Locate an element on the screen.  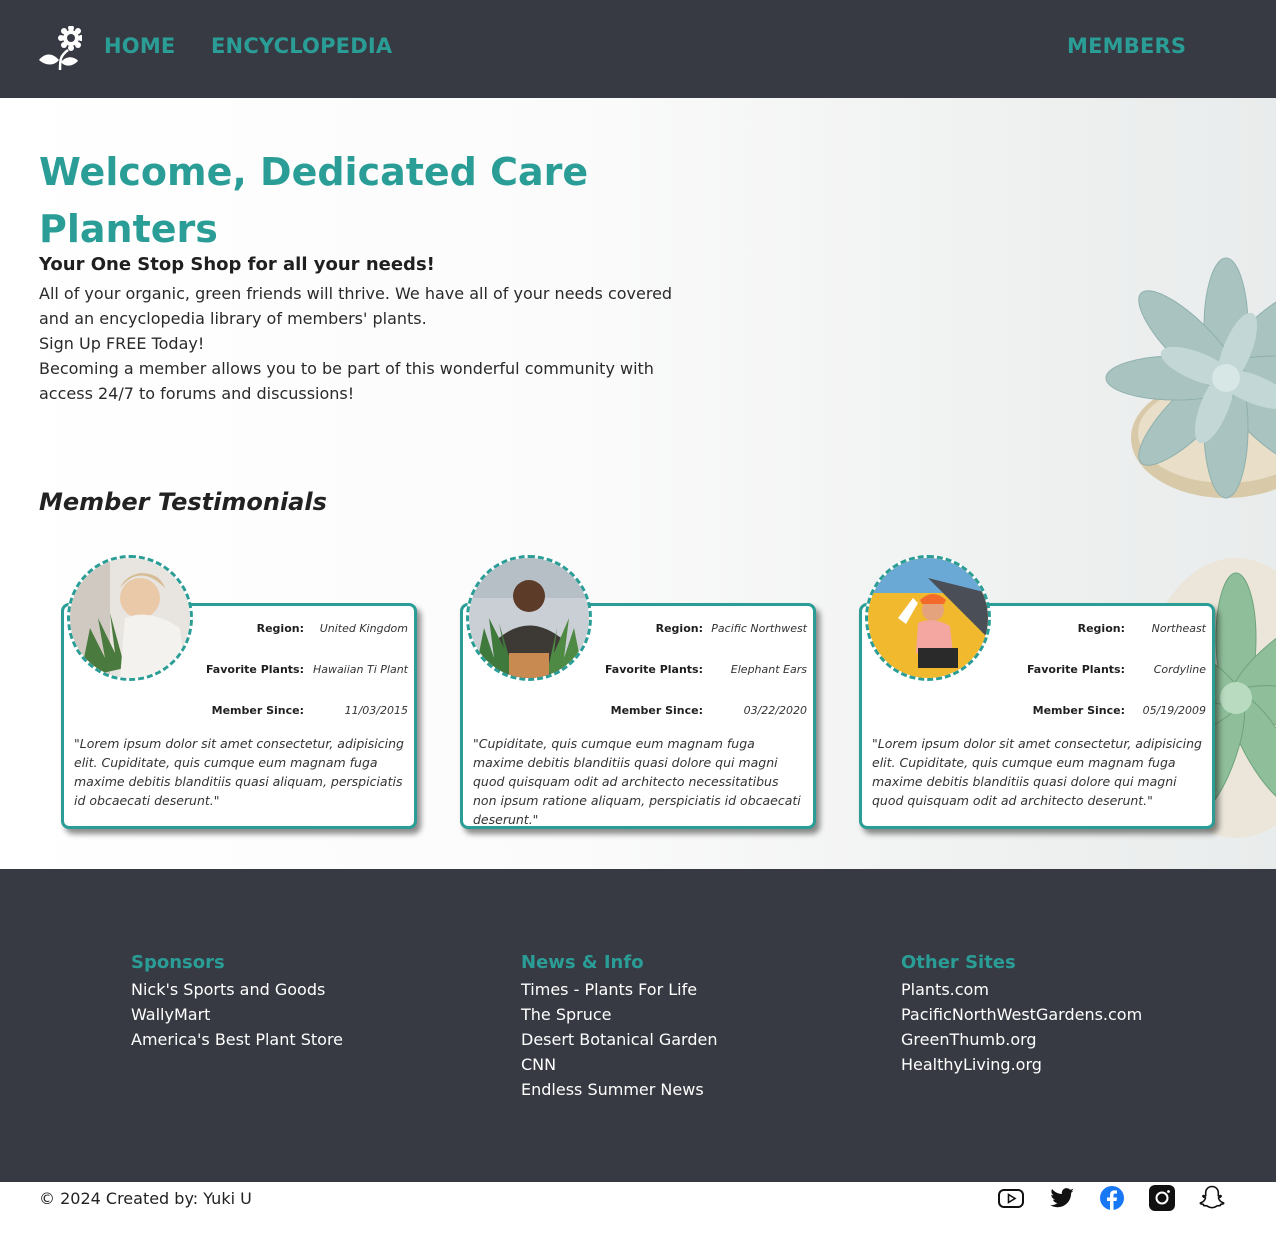
since-value: 05/19/2009 is located at coordinates (1174, 710).